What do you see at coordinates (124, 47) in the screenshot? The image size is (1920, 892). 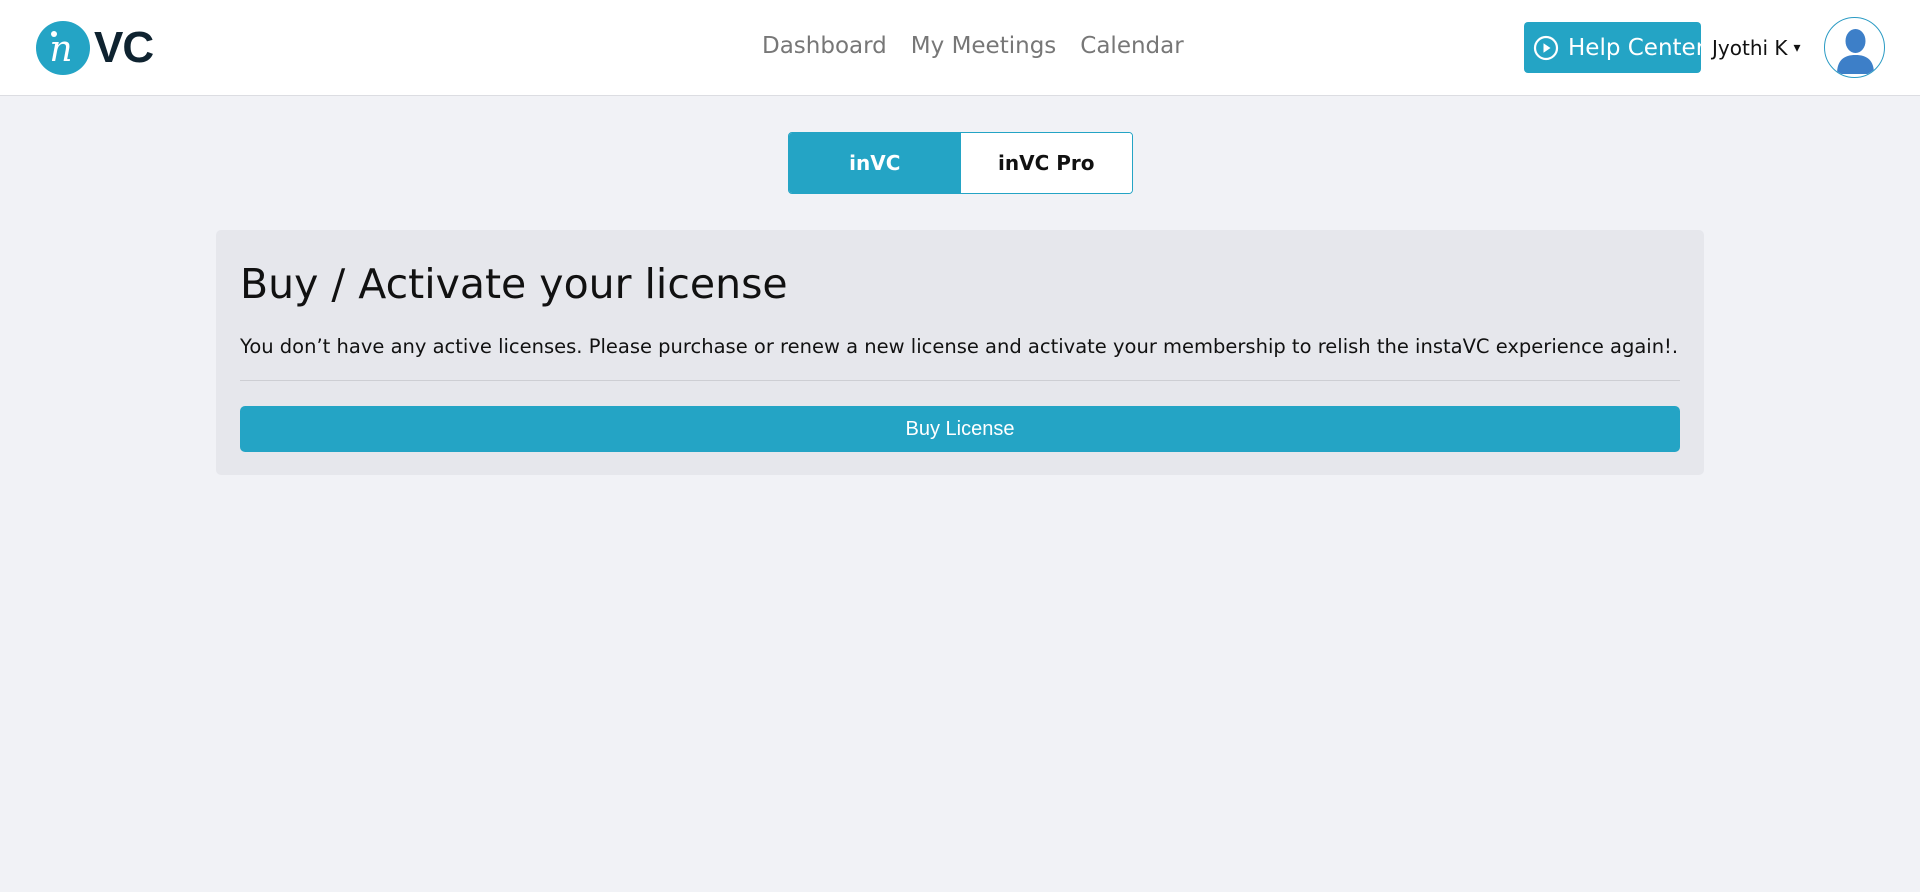 I see `logo-text: VC` at bounding box center [124, 47].